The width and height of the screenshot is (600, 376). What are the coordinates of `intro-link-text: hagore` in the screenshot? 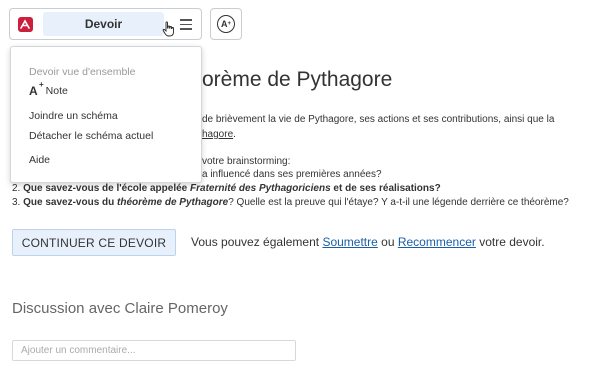 It's located at (218, 134).